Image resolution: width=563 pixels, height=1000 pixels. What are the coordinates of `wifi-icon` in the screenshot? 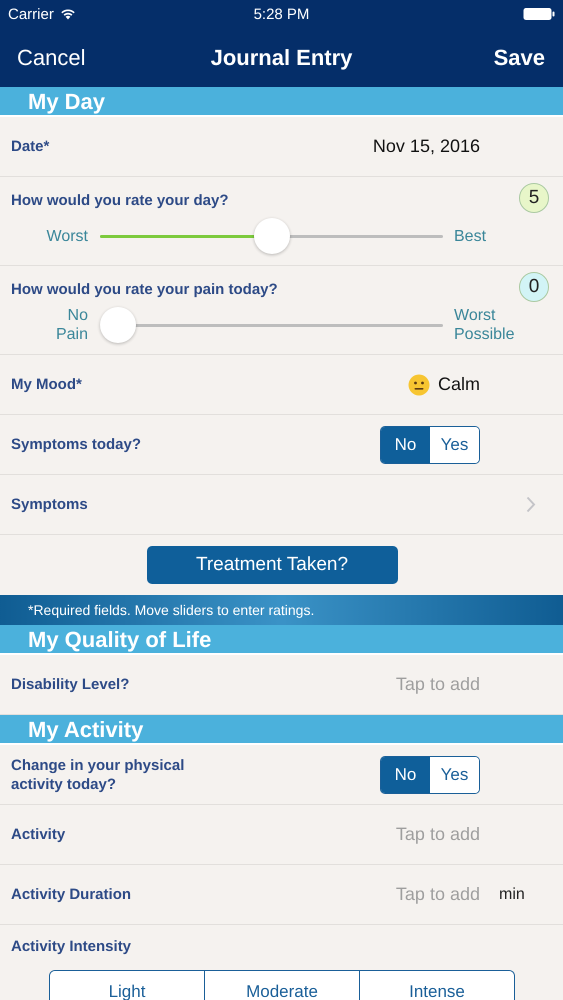 It's located at (68, 14).